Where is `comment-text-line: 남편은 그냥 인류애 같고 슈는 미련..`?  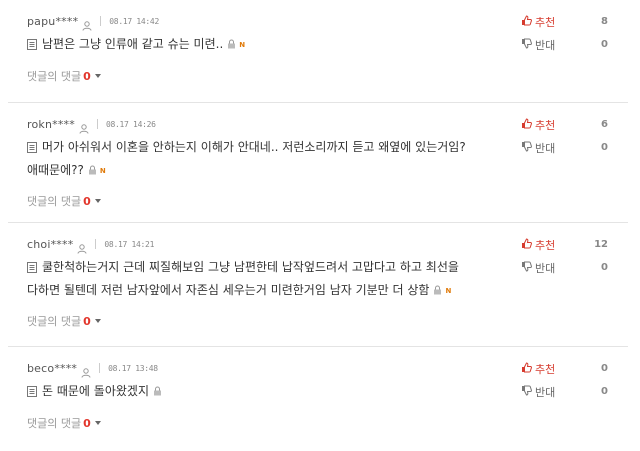 comment-text-line: 남편은 그냥 인류애 같고 슈는 미련.. is located at coordinates (133, 44).